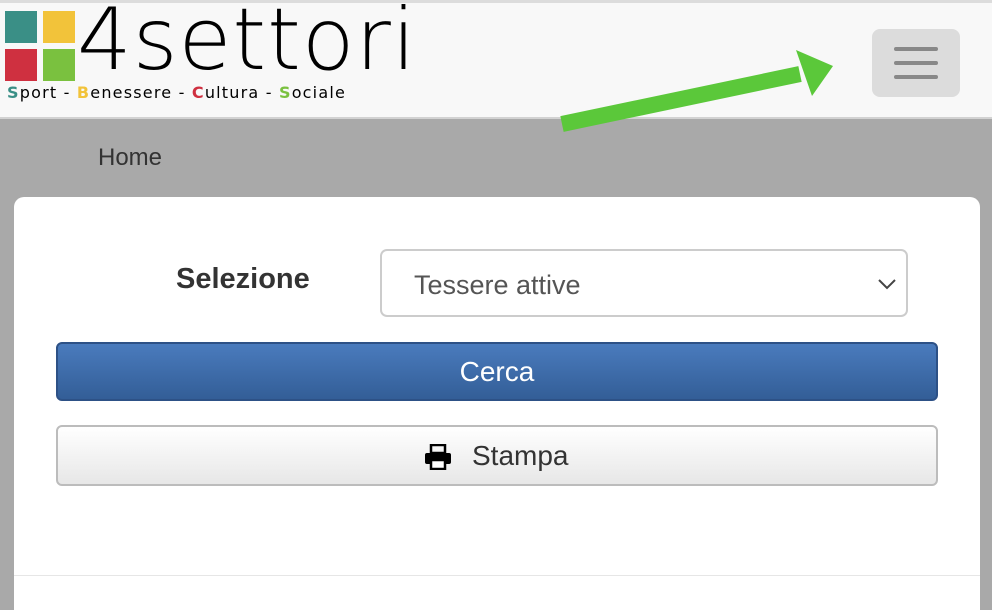 This screenshot has height=610, width=992. What do you see at coordinates (644, 283) in the screenshot?
I see `selezione-select: Tessere attive` at bounding box center [644, 283].